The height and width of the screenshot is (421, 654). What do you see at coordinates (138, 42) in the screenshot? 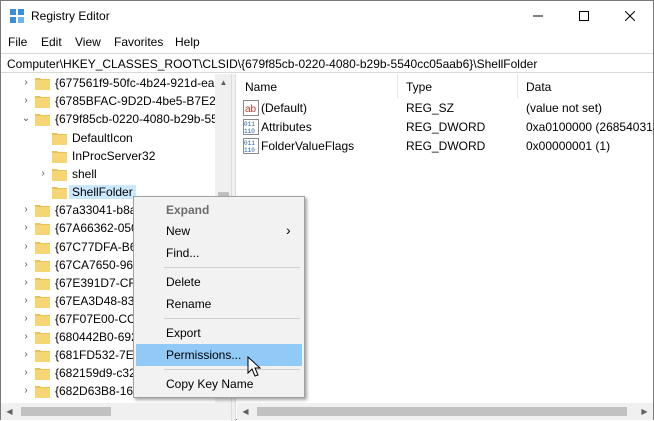
I see `menu-favorites: Favorites` at bounding box center [138, 42].